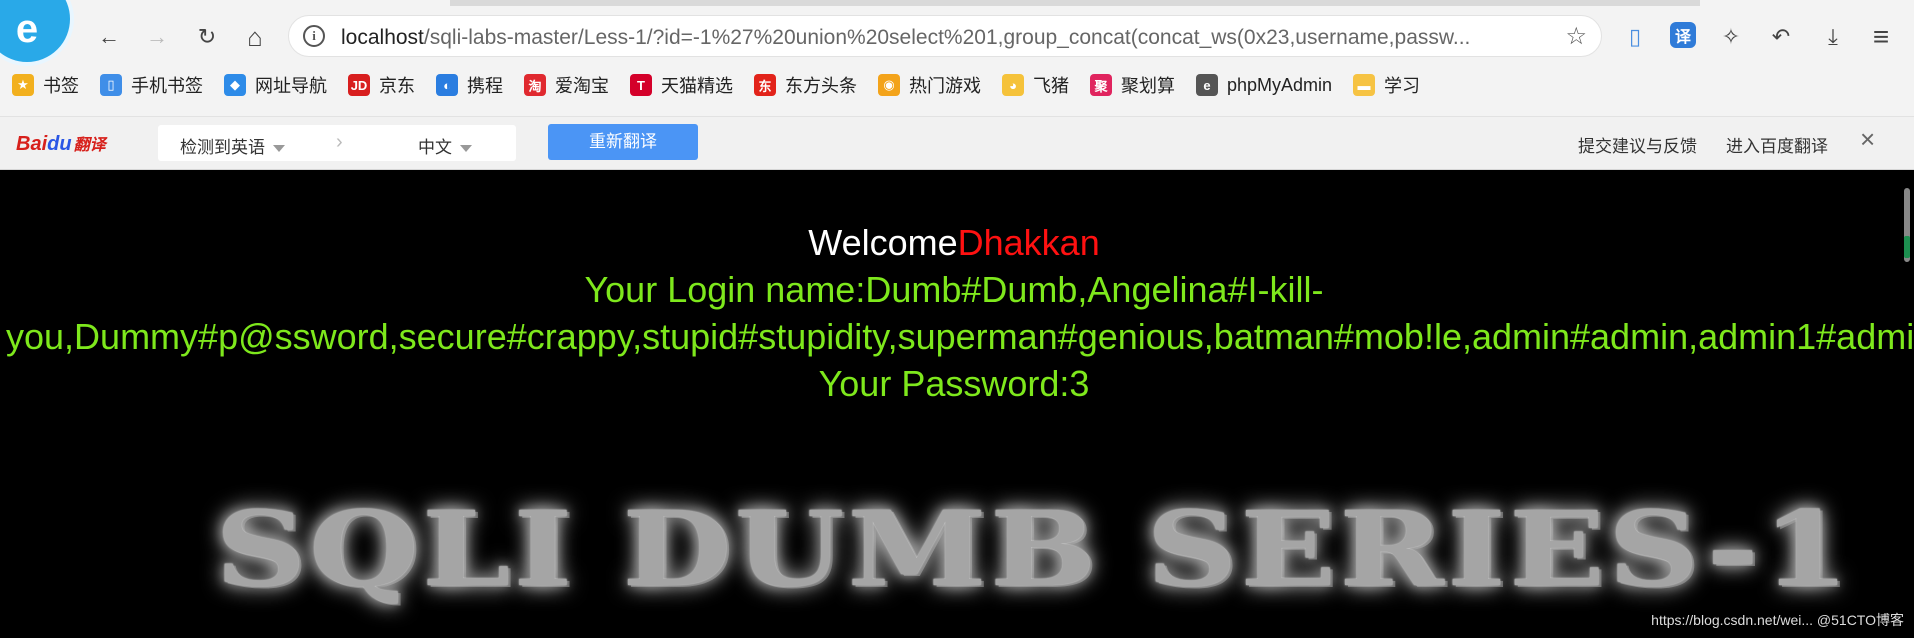 The height and width of the screenshot is (638, 1914). Describe the element at coordinates (1051, 86) in the screenshot. I see `bookmark-label: 飞猪` at that location.